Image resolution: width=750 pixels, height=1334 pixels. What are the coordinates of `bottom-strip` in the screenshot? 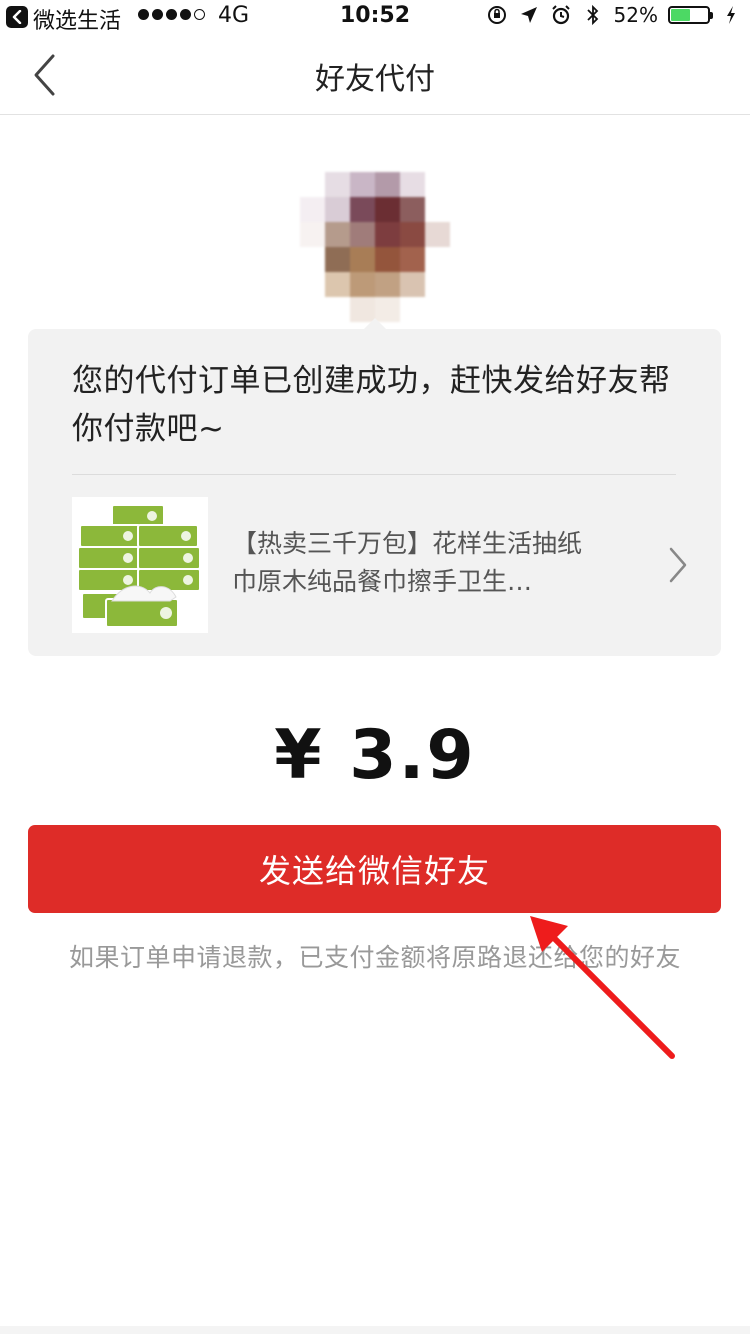 It's located at (375, 1330).